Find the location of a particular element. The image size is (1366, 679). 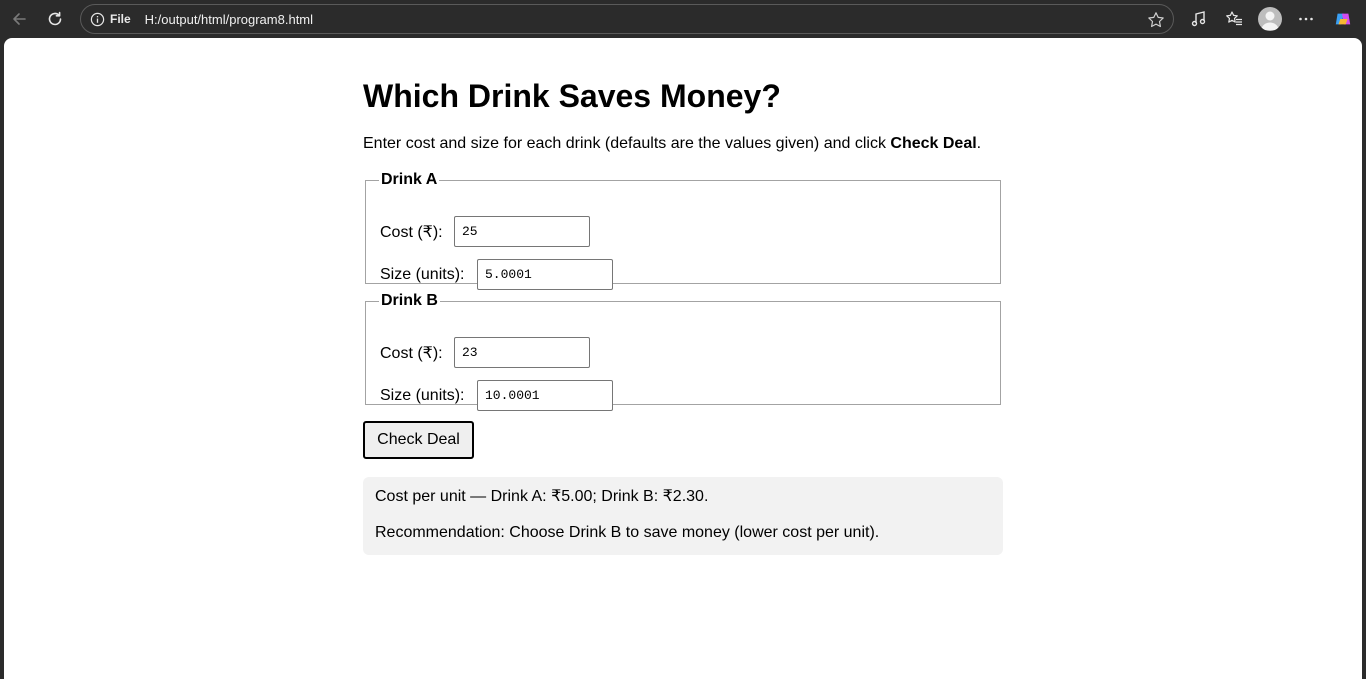

read-aloud-icon is located at coordinates (1199, 19).